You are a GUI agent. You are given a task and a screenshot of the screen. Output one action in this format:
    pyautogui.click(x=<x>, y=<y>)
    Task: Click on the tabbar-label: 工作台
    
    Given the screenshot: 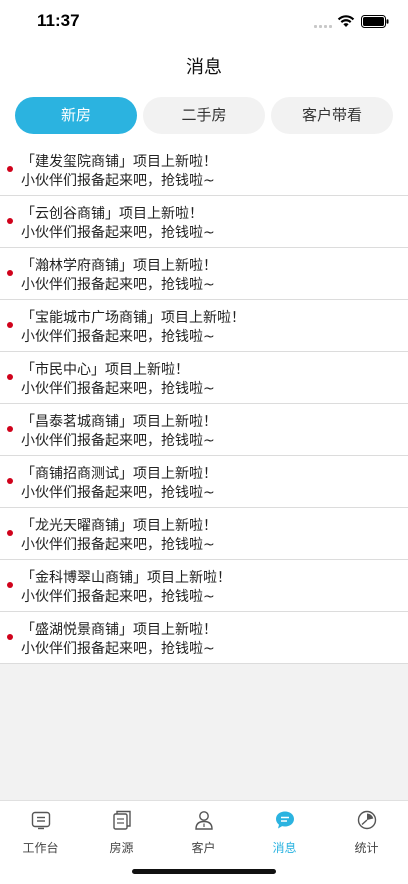 What is the action you would take?
    pyautogui.click(x=40, y=848)
    